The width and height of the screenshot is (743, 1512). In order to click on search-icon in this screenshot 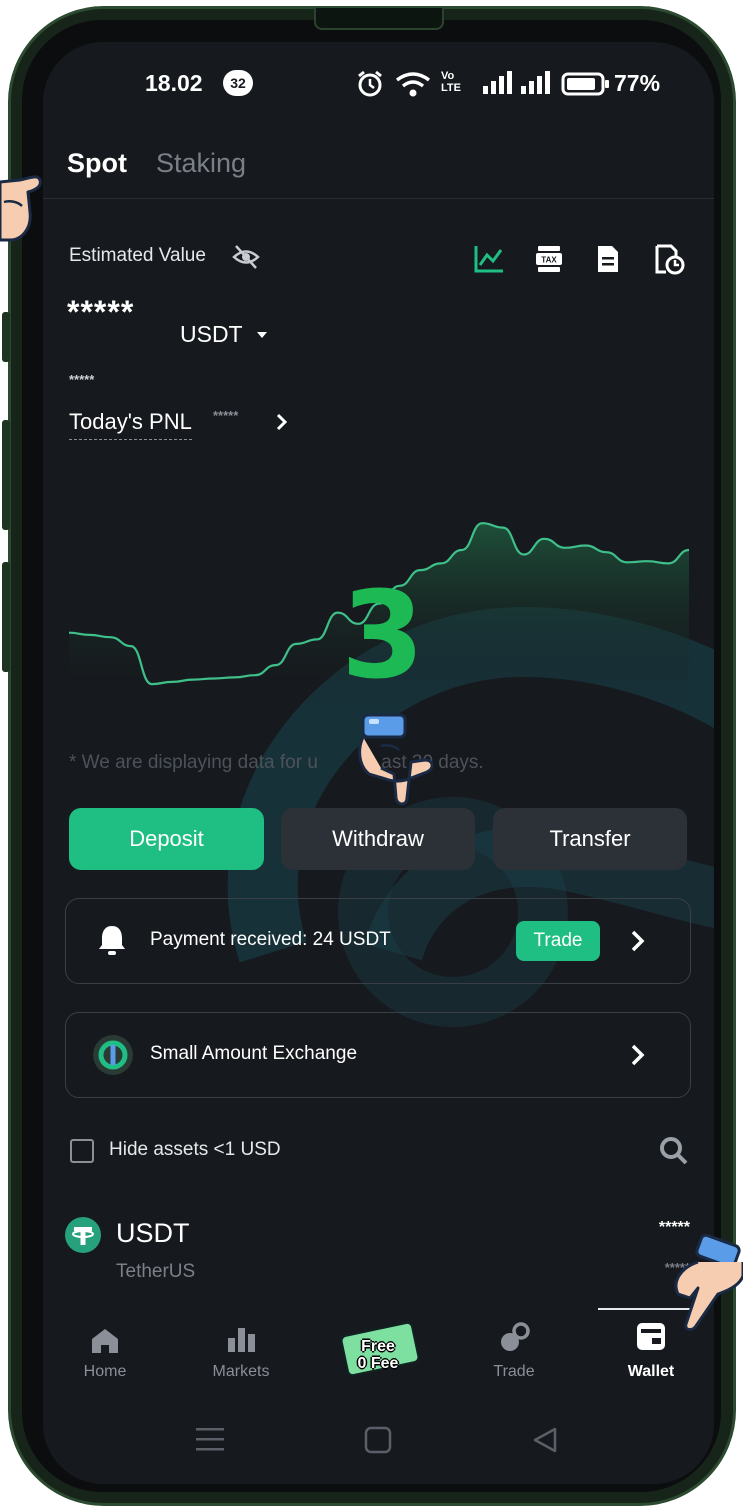, I will do `click(674, 1151)`.